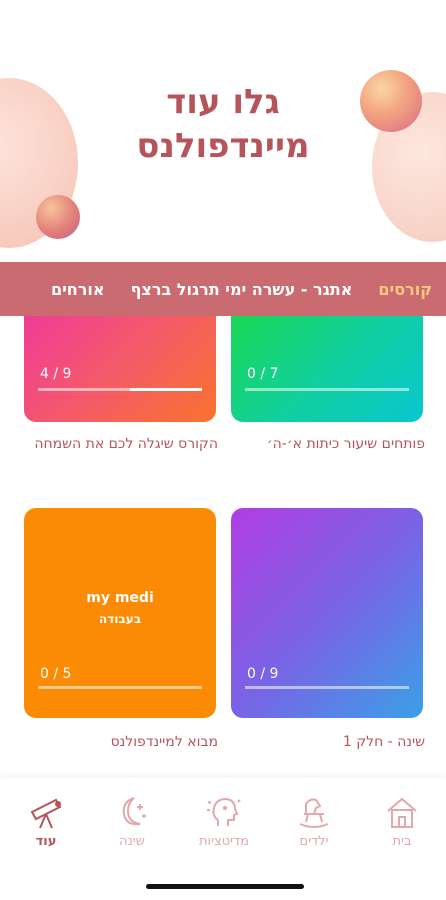 The height and width of the screenshot is (900, 446). Describe the element at coordinates (120, 369) in the screenshot. I see `course-card: 4 / 9` at that location.